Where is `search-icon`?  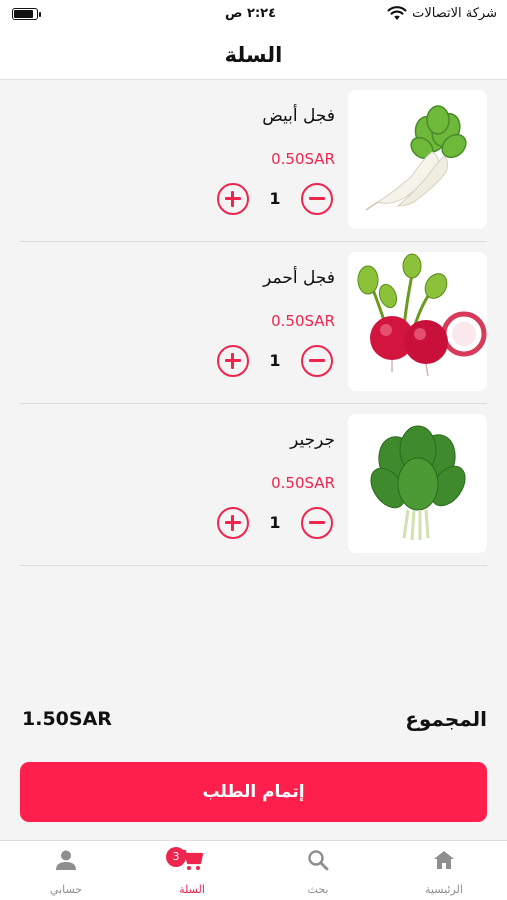 search-icon is located at coordinates (318, 860).